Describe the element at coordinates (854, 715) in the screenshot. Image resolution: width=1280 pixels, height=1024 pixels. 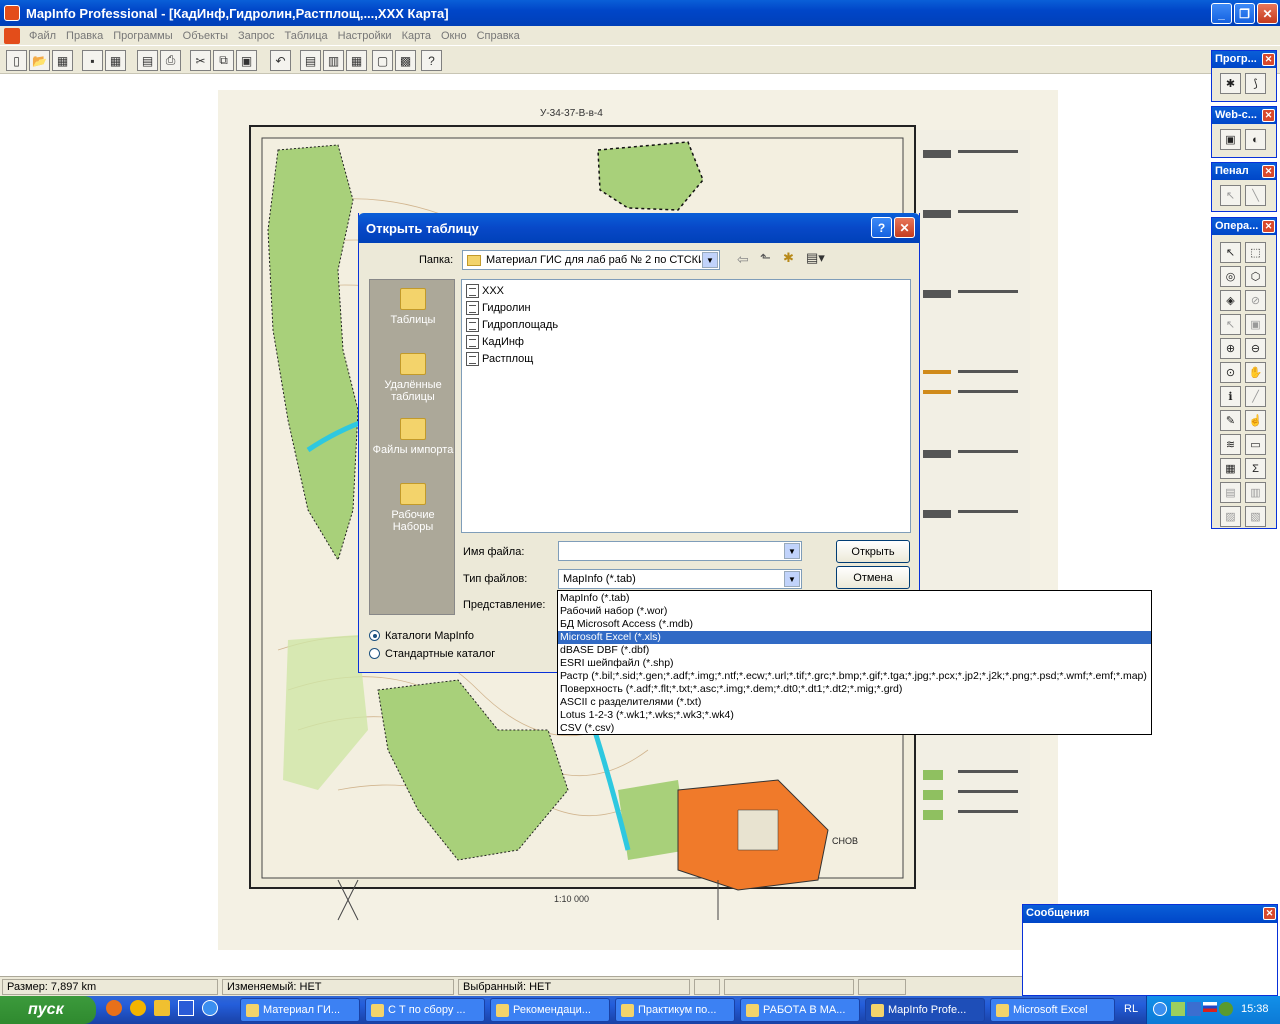
I see `dropdown-option: Lotus 1-2-3 (*.wk1;*.wks;*.wk3;*.wk4)` at that location.